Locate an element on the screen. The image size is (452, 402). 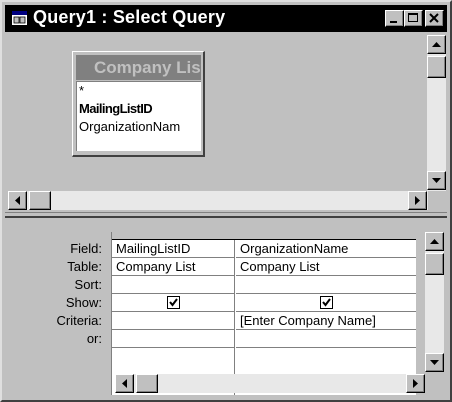
grid-scroll-left-button is located at coordinates (124, 383).